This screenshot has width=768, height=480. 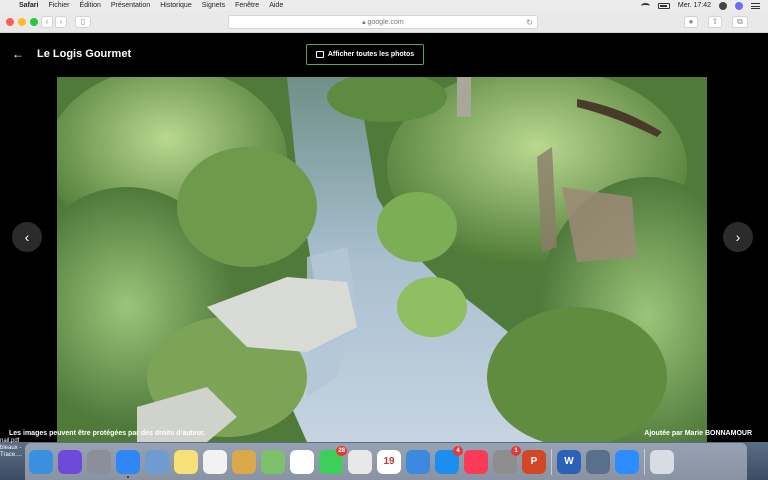 What do you see at coordinates (645, 5) in the screenshot?
I see `wifi-icon` at bounding box center [645, 5].